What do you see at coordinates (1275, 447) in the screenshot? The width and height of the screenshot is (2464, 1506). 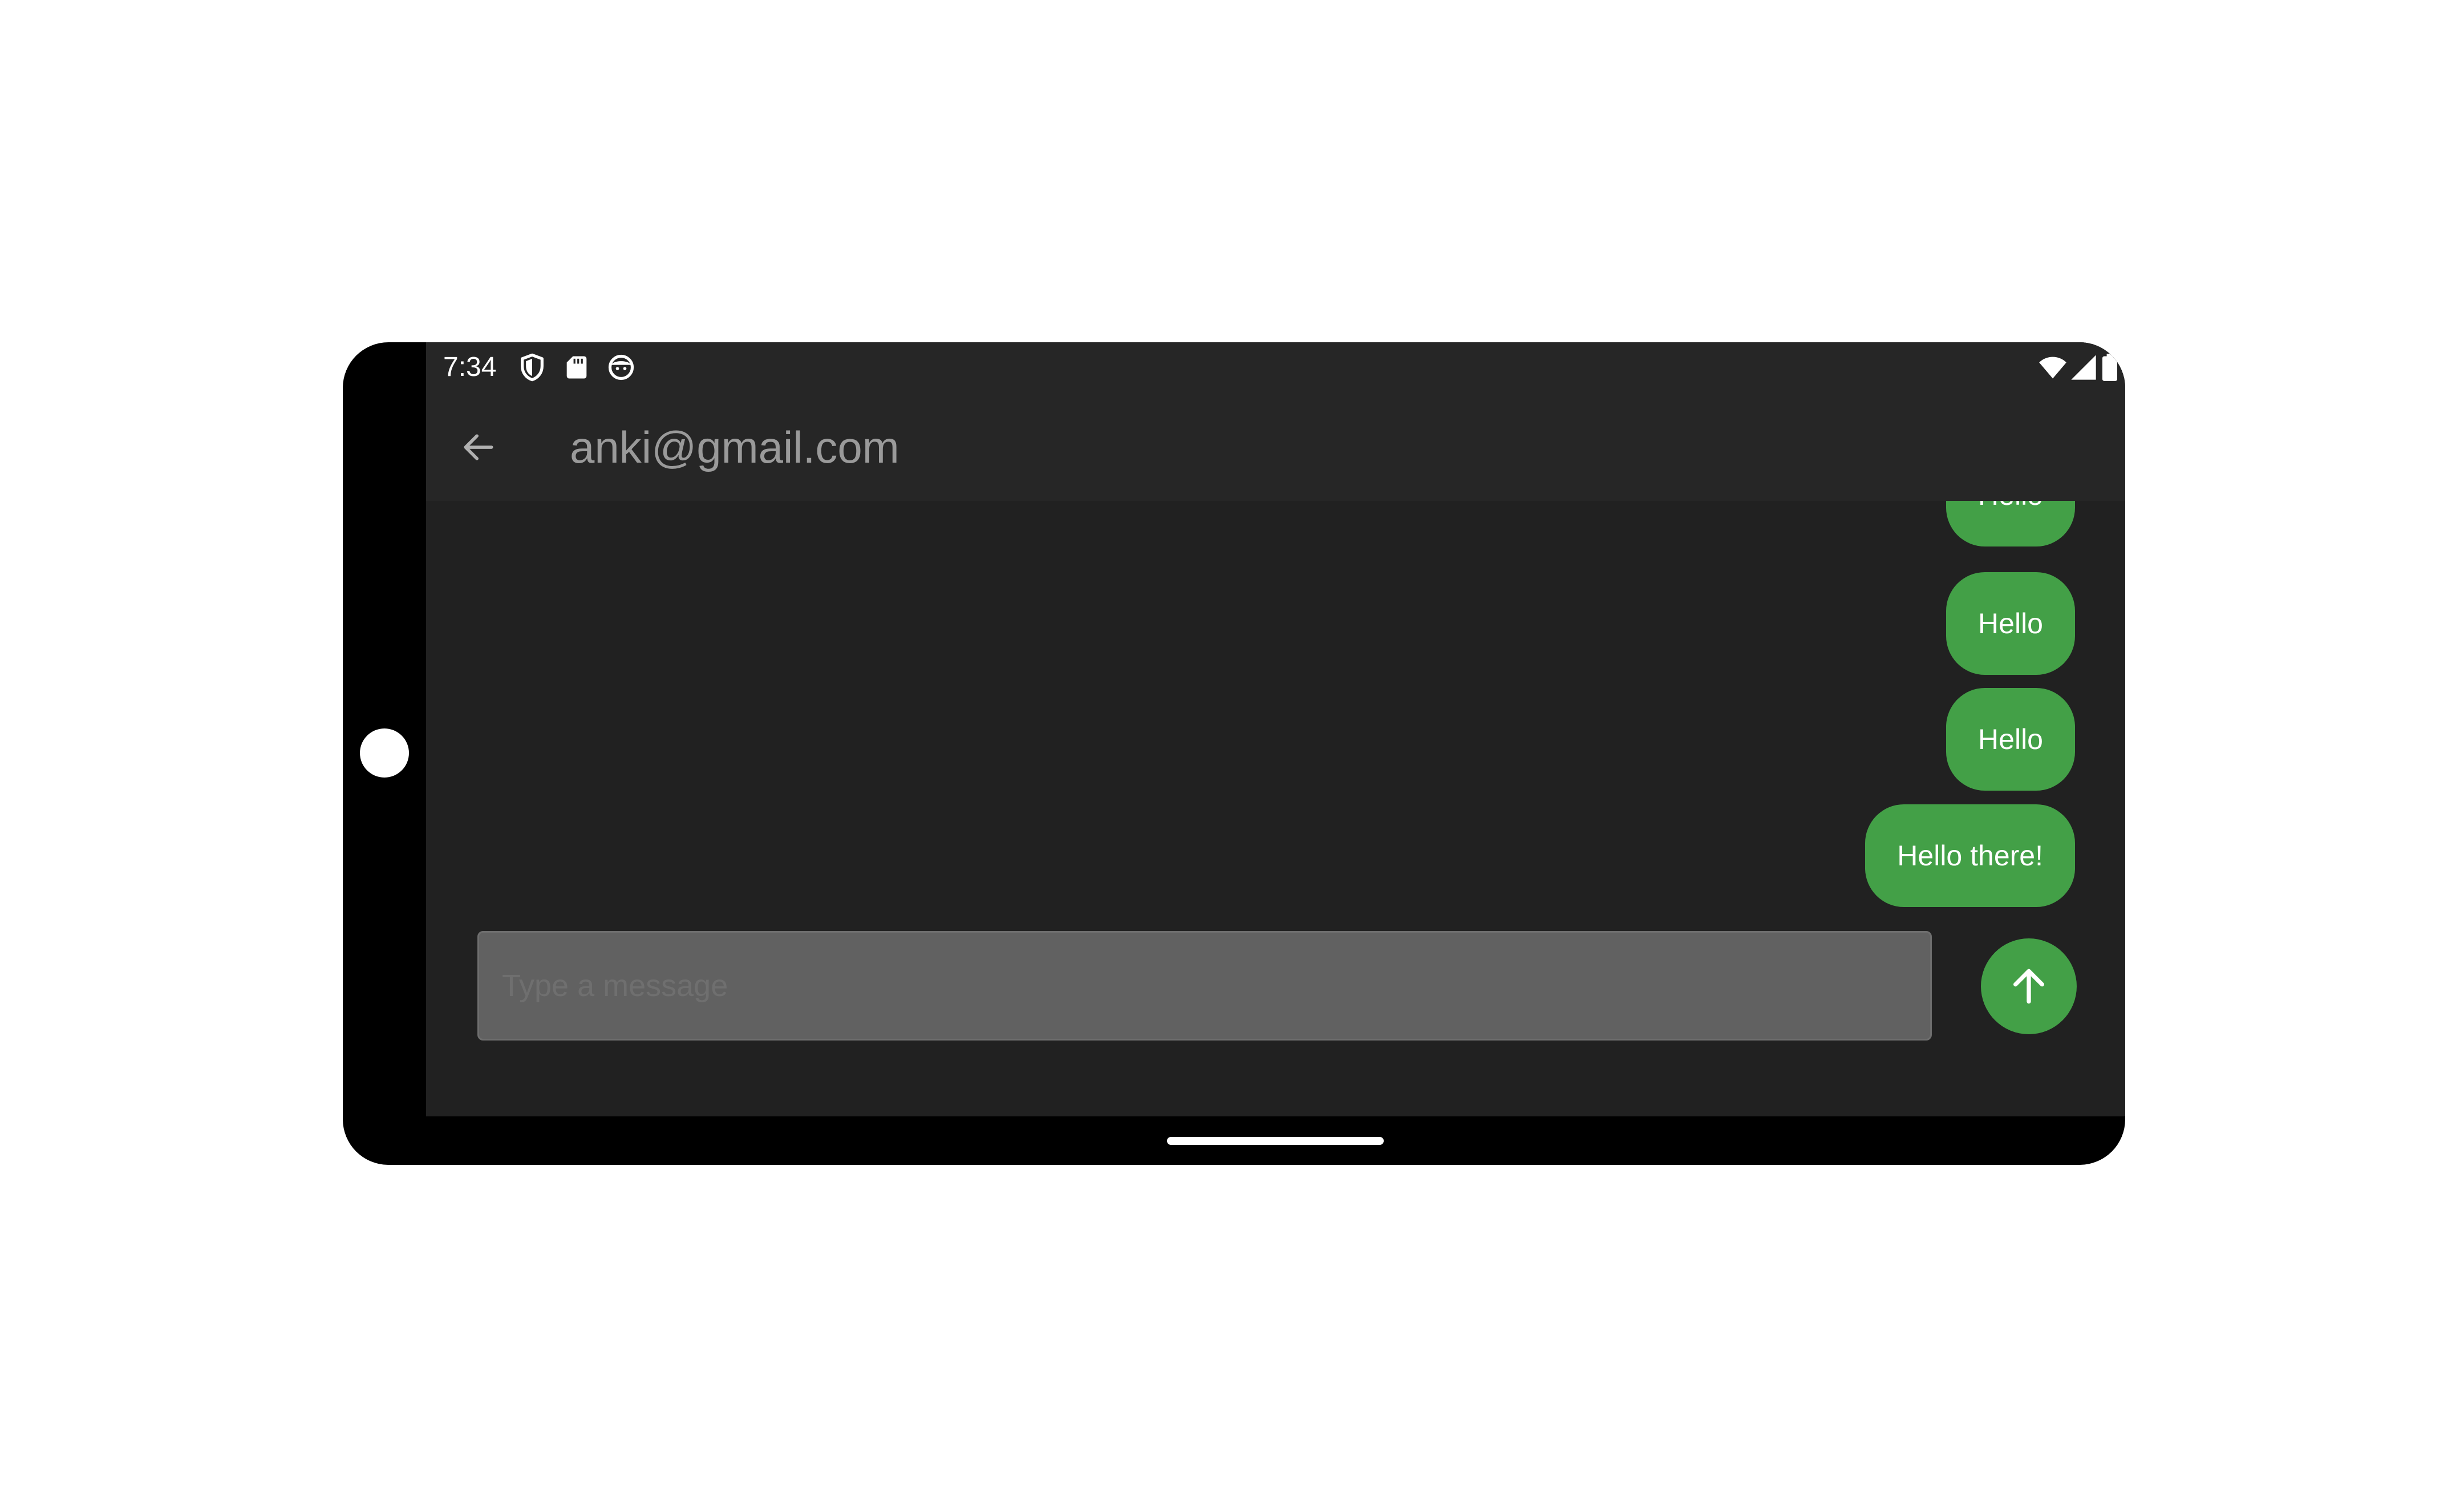 I see `app-bar: anki@gmail.com` at bounding box center [1275, 447].